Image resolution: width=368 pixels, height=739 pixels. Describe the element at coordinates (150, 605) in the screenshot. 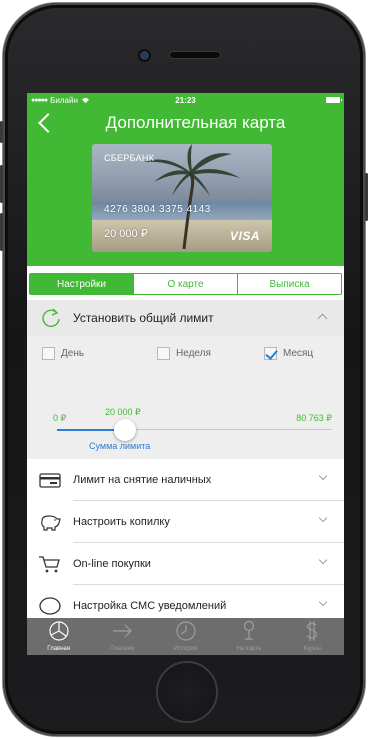

I see `list-item-label: Настройка СМС уведомлений` at that location.